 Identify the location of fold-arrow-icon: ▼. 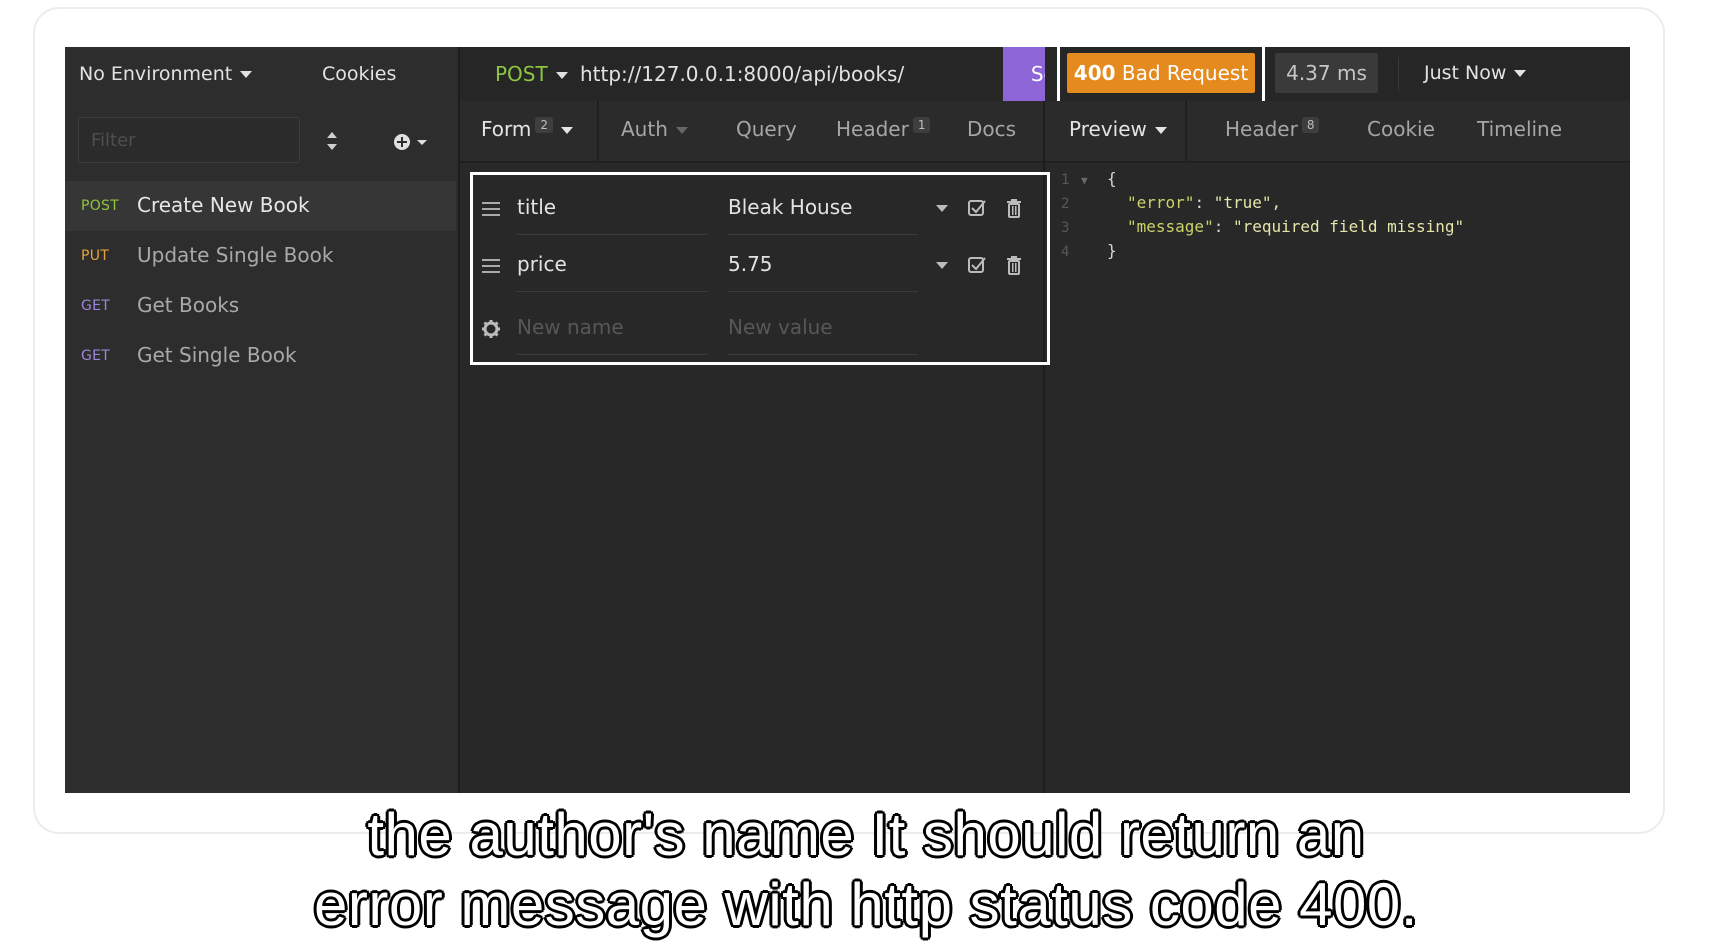
(1084, 180).